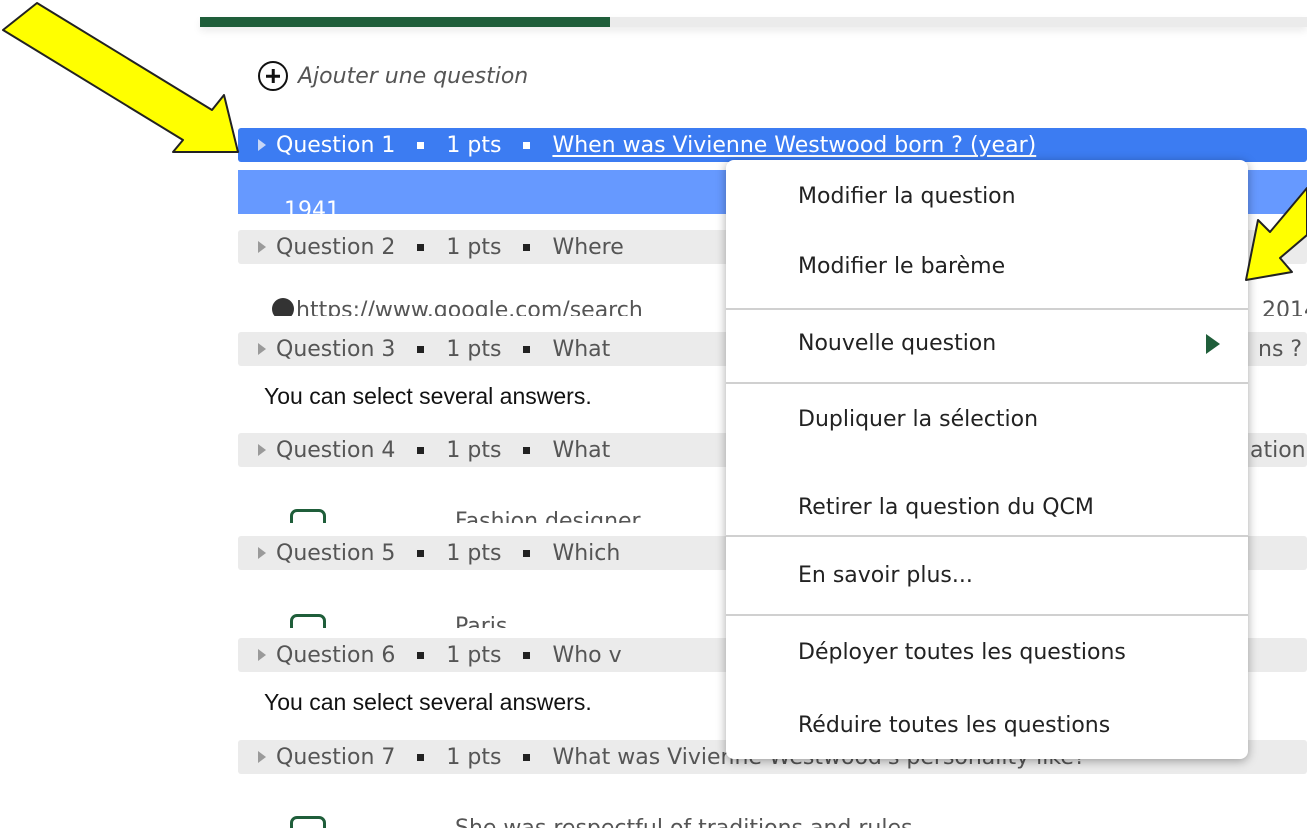  Describe the element at coordinates (586, 553) in the screenshot. I see `question-title: Which` at that location.